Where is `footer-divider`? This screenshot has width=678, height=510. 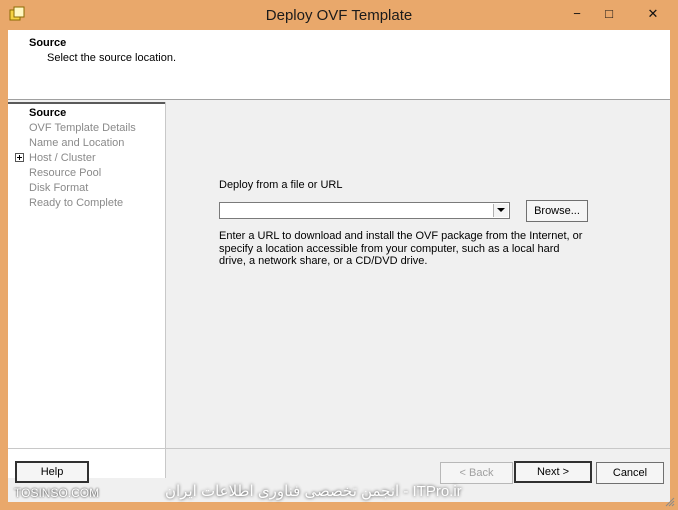 footer-divider is located at coordinates (339, 448).